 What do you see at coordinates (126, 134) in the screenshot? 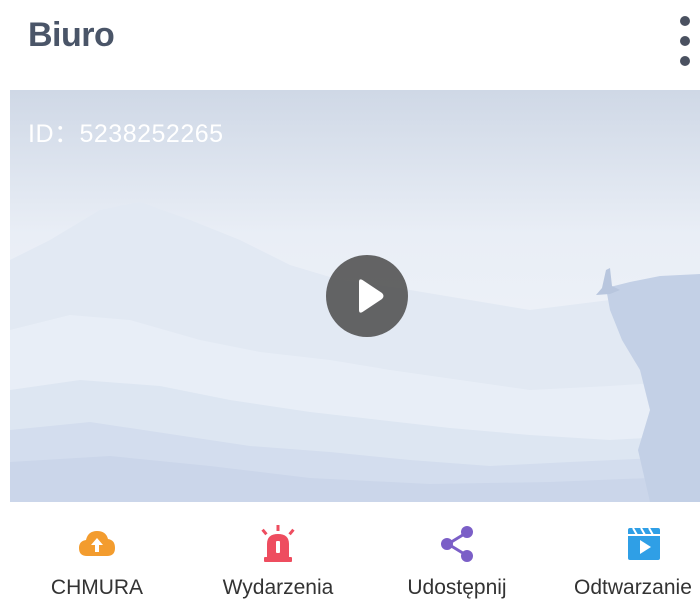
I see `device-id-label: ID：5238252265` at bounding box center [126, 134].